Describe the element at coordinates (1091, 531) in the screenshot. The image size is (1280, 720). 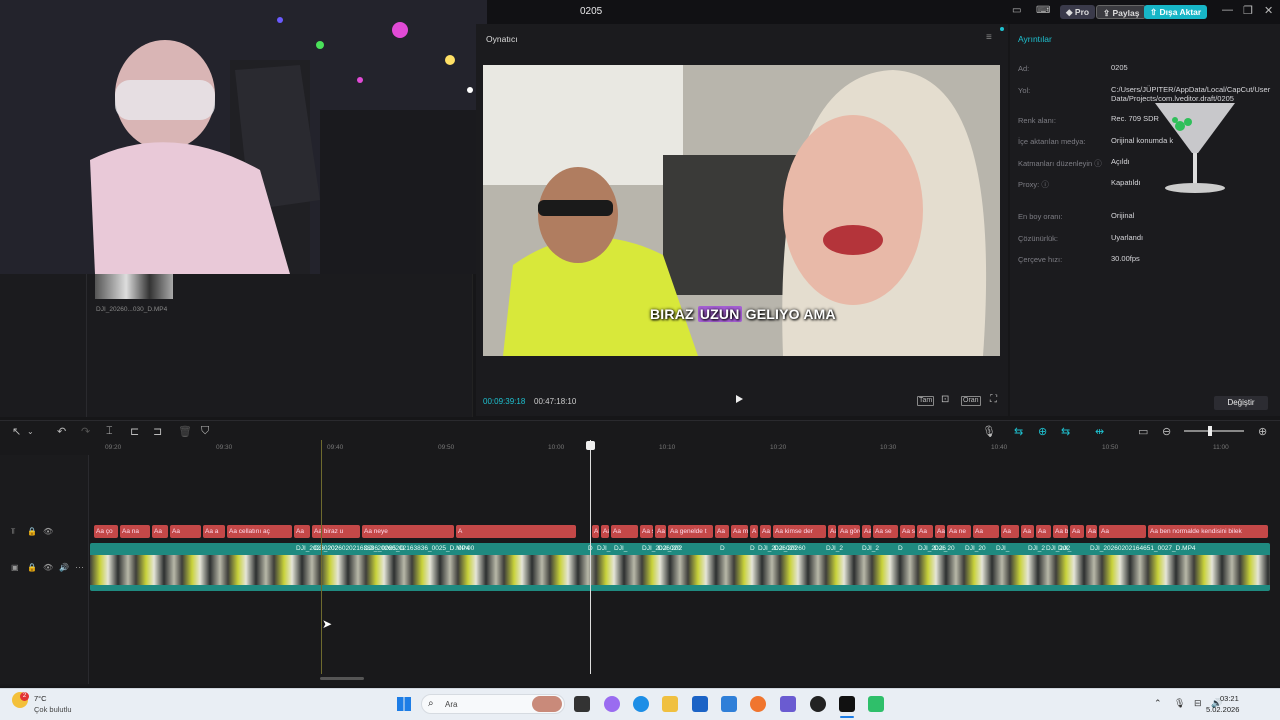
I see `text-clip: Aa hihi` at that location.